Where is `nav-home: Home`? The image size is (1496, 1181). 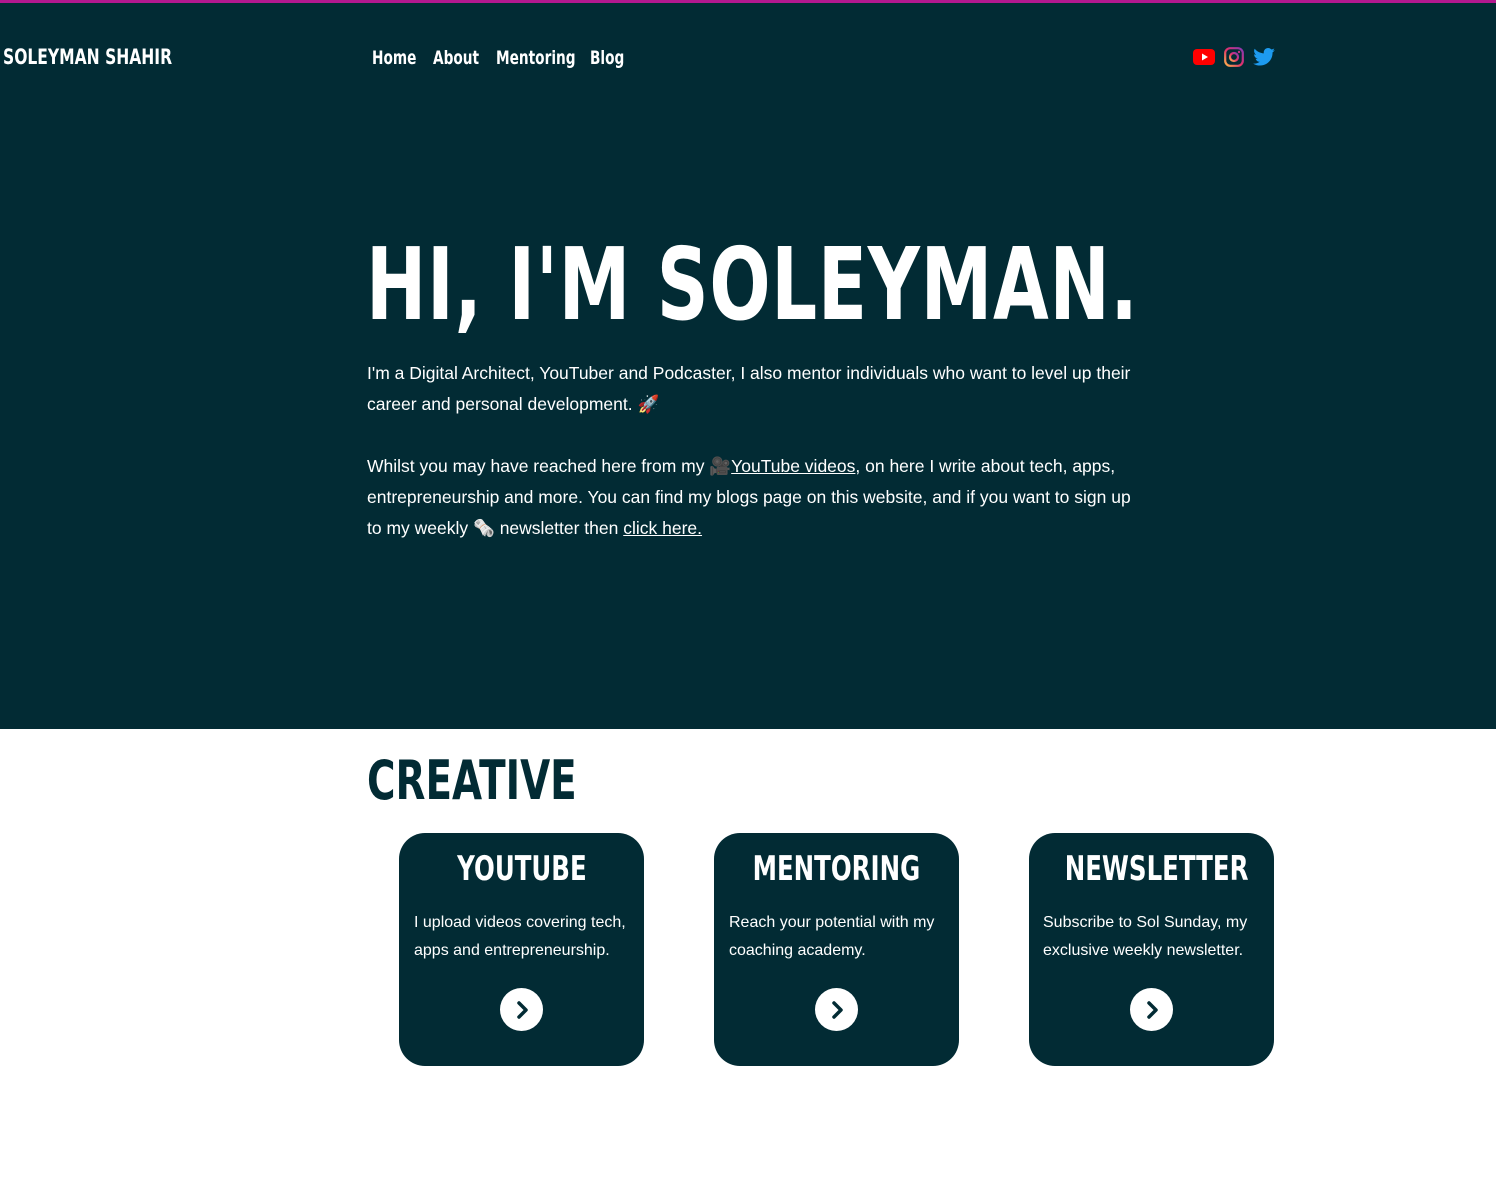
nav-home: Home is located at coordinates (394, 58).